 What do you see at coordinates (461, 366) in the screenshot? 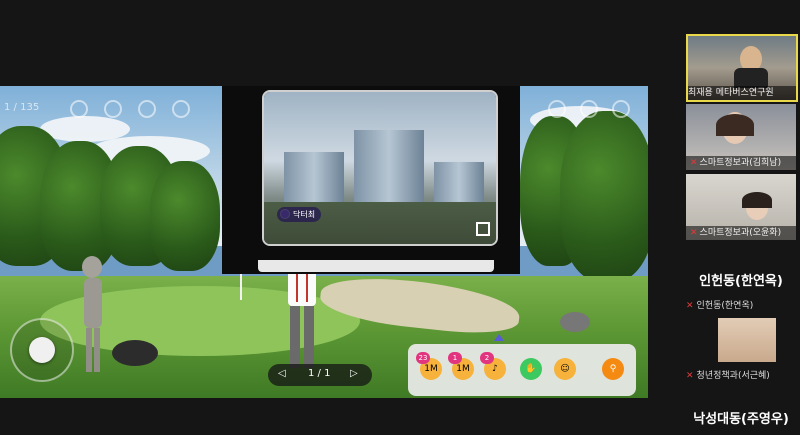
I see `emote-laugh-icon: 1 1M` at bounding box center [461, 366].